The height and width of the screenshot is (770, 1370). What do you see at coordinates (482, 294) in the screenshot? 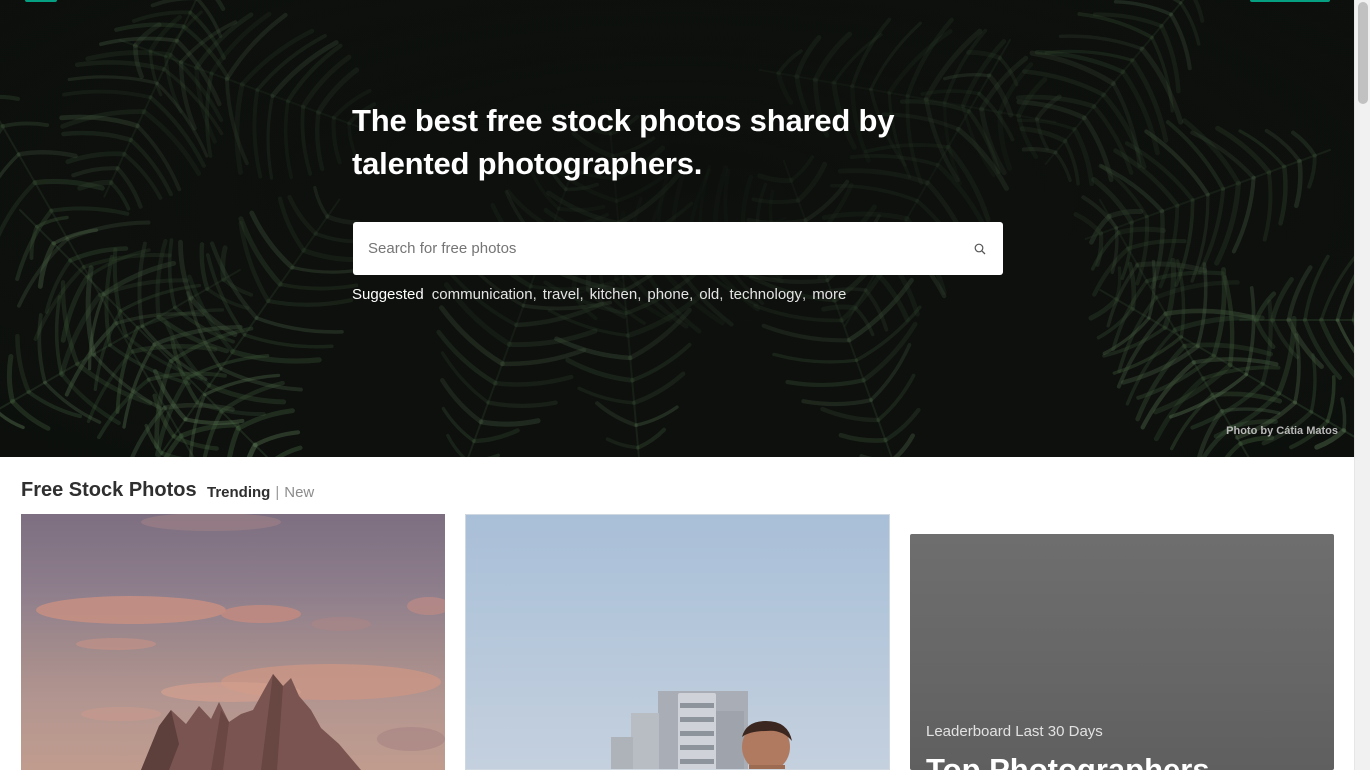
I see `suggestion-link-communication: communication` at bounding box center [482, 294].